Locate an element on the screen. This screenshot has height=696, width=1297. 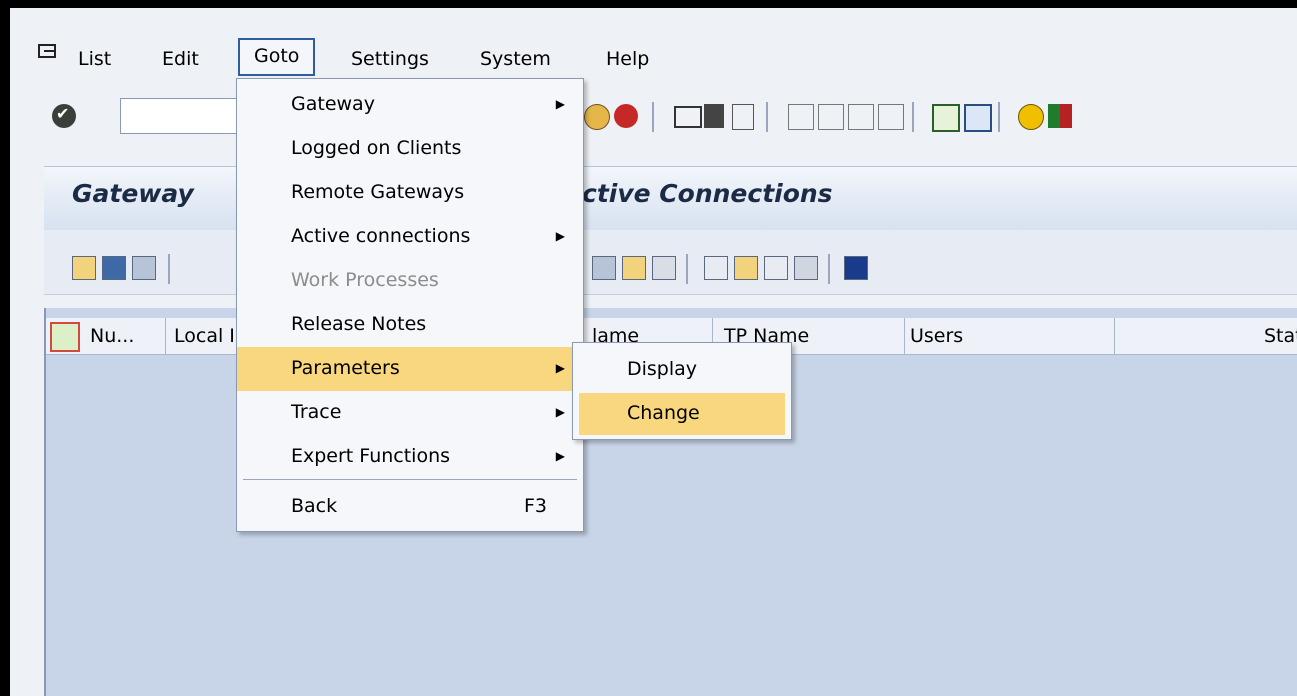
next-page-icon is located at coordinates (861, 117).